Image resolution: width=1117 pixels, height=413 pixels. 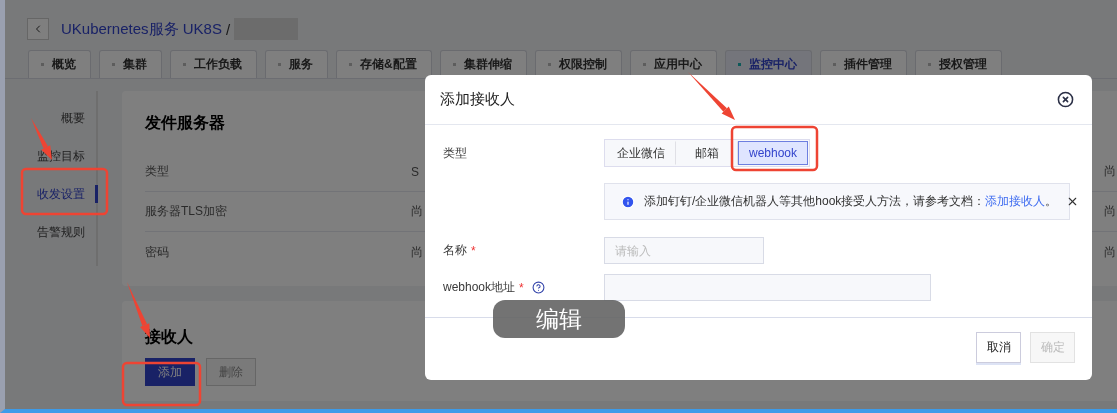 What do you see at coordinates (59, 194) in the screenshot?
I see `side-nav-item: 收发设置` at bounding box center [59, 194].